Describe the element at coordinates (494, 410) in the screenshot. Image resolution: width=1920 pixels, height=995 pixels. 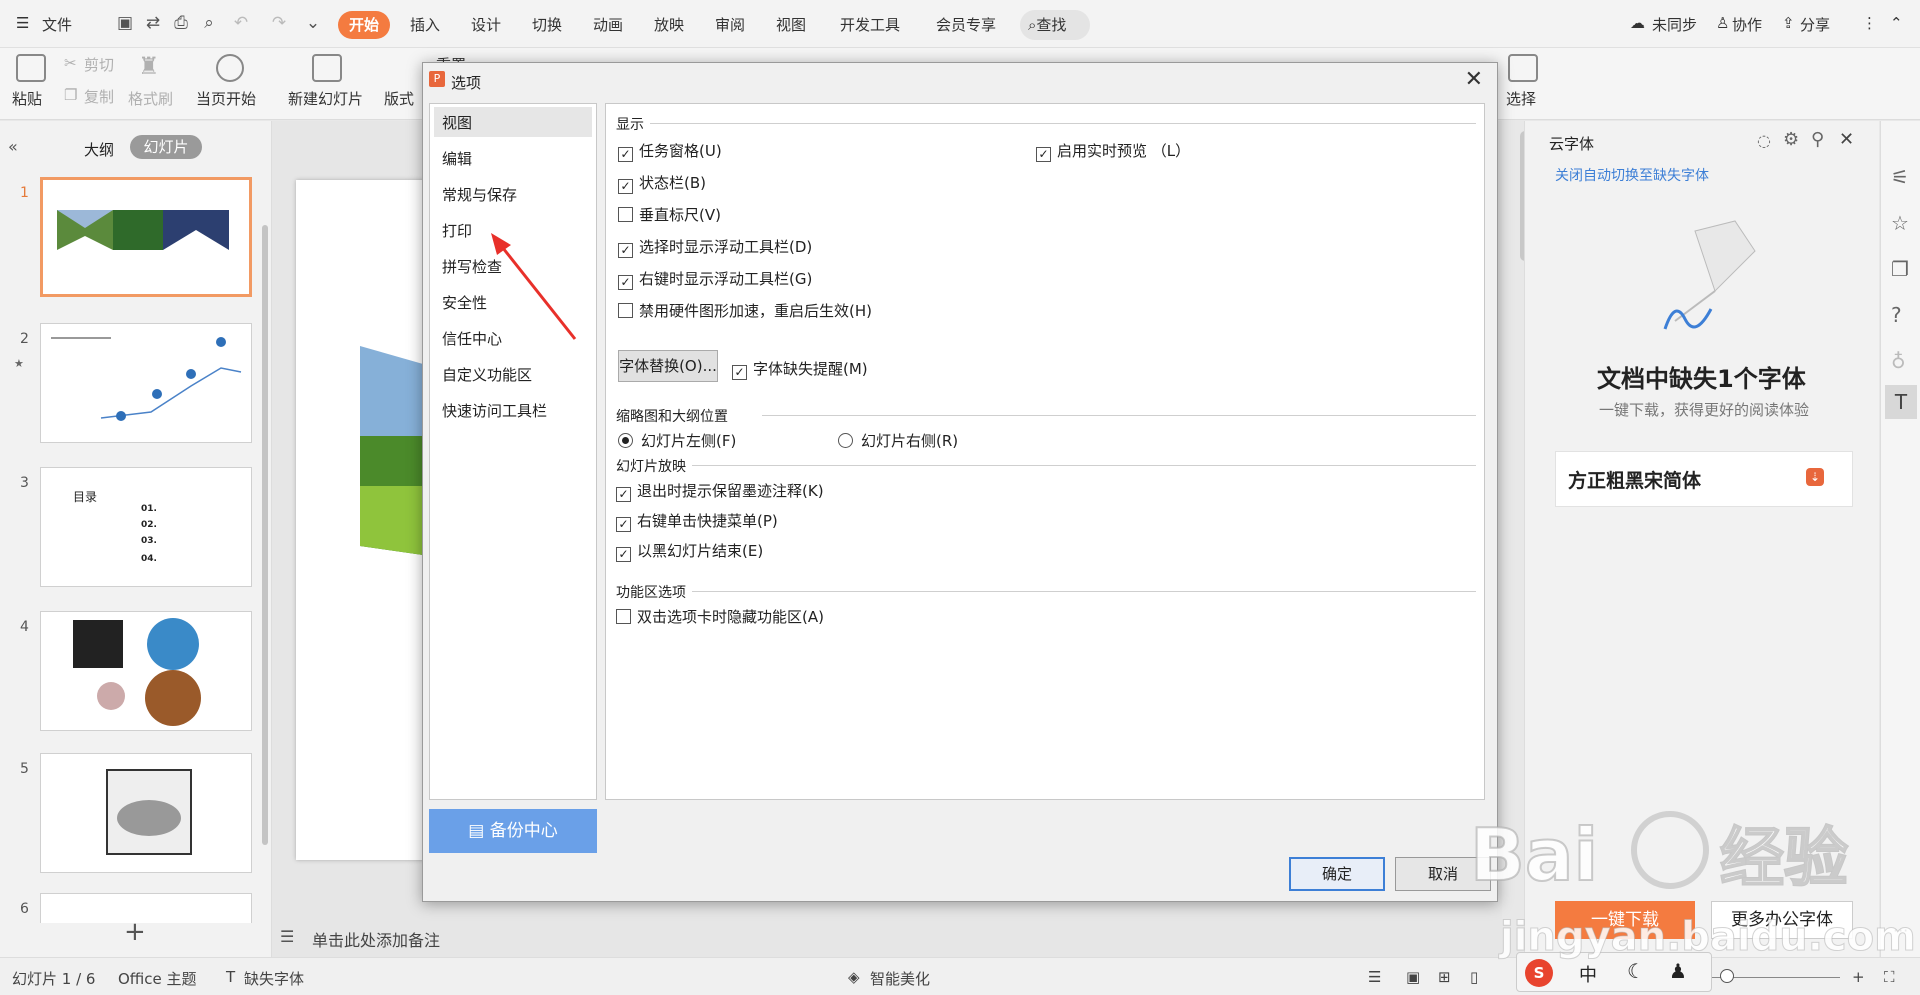
I see `nav-quick-access: 快速访问工具栏` at that location.